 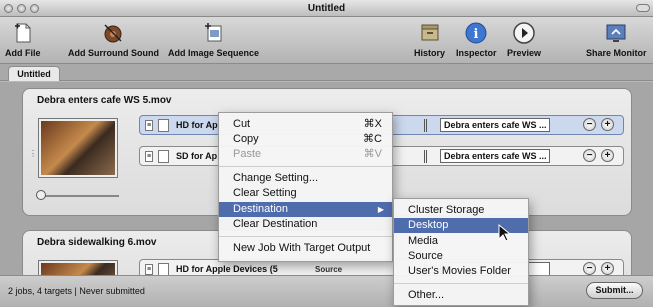 What do you see at coordinates (329, 269) in the screenshot?
I see `source-label: Source` at bounding box center [329, 269].